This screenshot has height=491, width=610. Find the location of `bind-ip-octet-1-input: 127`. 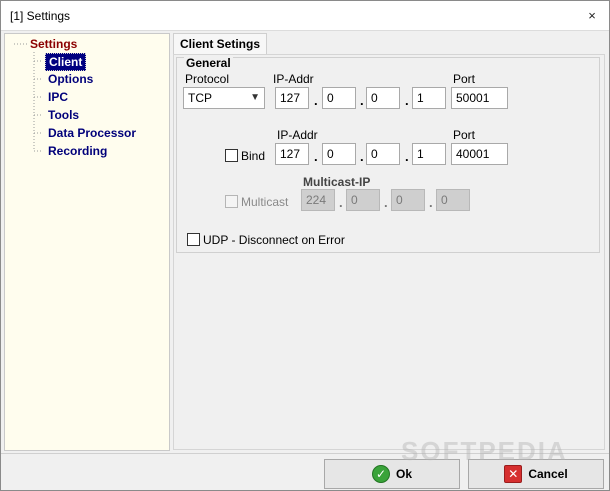

bind-ip-octet-1-input: 127 is located at coordinates (292, 154).